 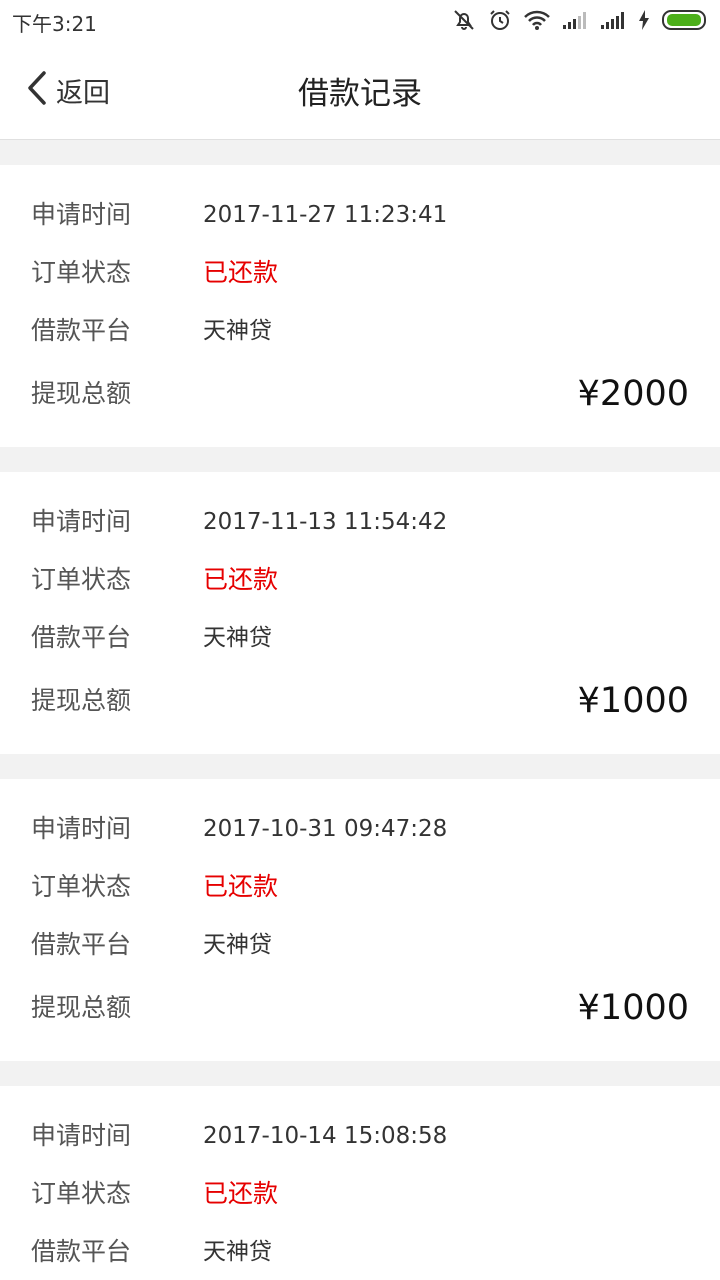 I want to click on apply-time-row: 申请时间 2017-10-14 15:08:58, so click(x=360, y=1136).